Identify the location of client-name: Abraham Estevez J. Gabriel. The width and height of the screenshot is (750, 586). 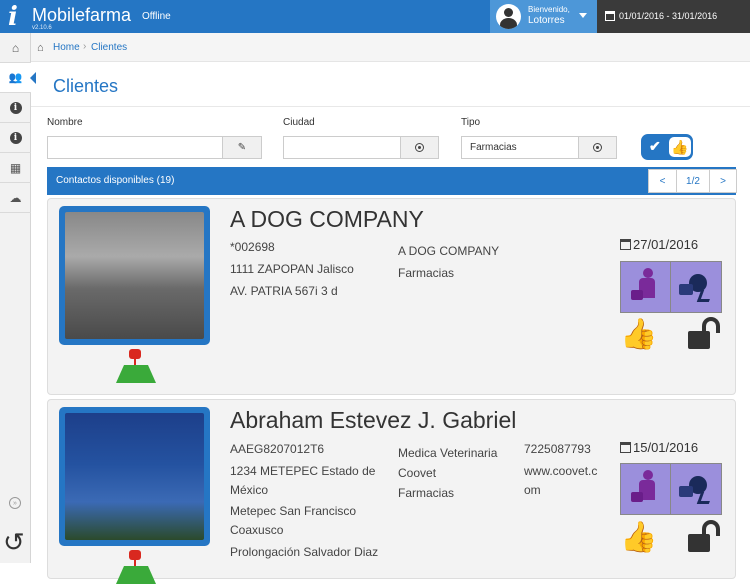
(373, 420).